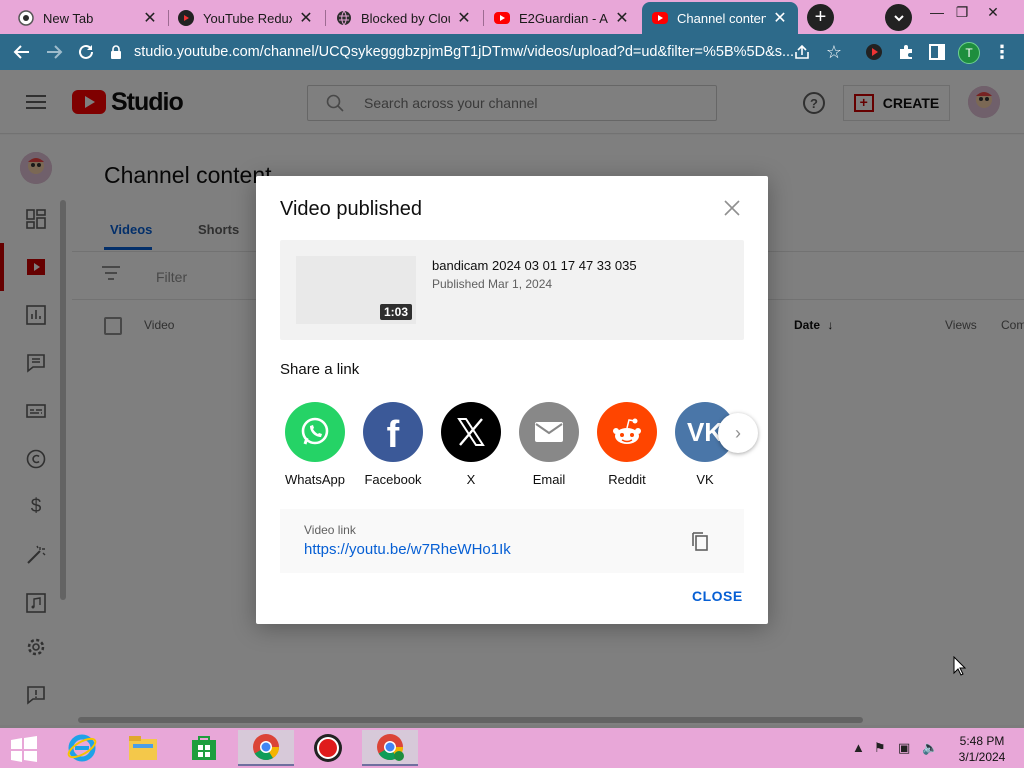 Image resolution: width=1024 pixels, height=768 pixels. I want to click on store-icon, so click(204, 748).